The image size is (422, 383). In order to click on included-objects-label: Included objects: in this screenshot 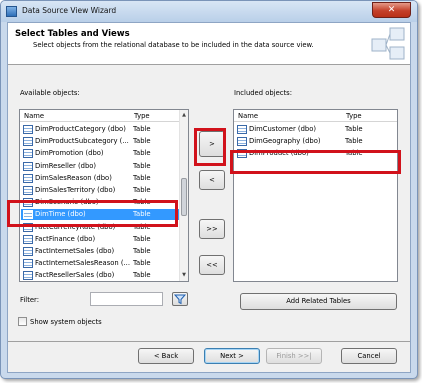, I will do `click(263, 93)`.